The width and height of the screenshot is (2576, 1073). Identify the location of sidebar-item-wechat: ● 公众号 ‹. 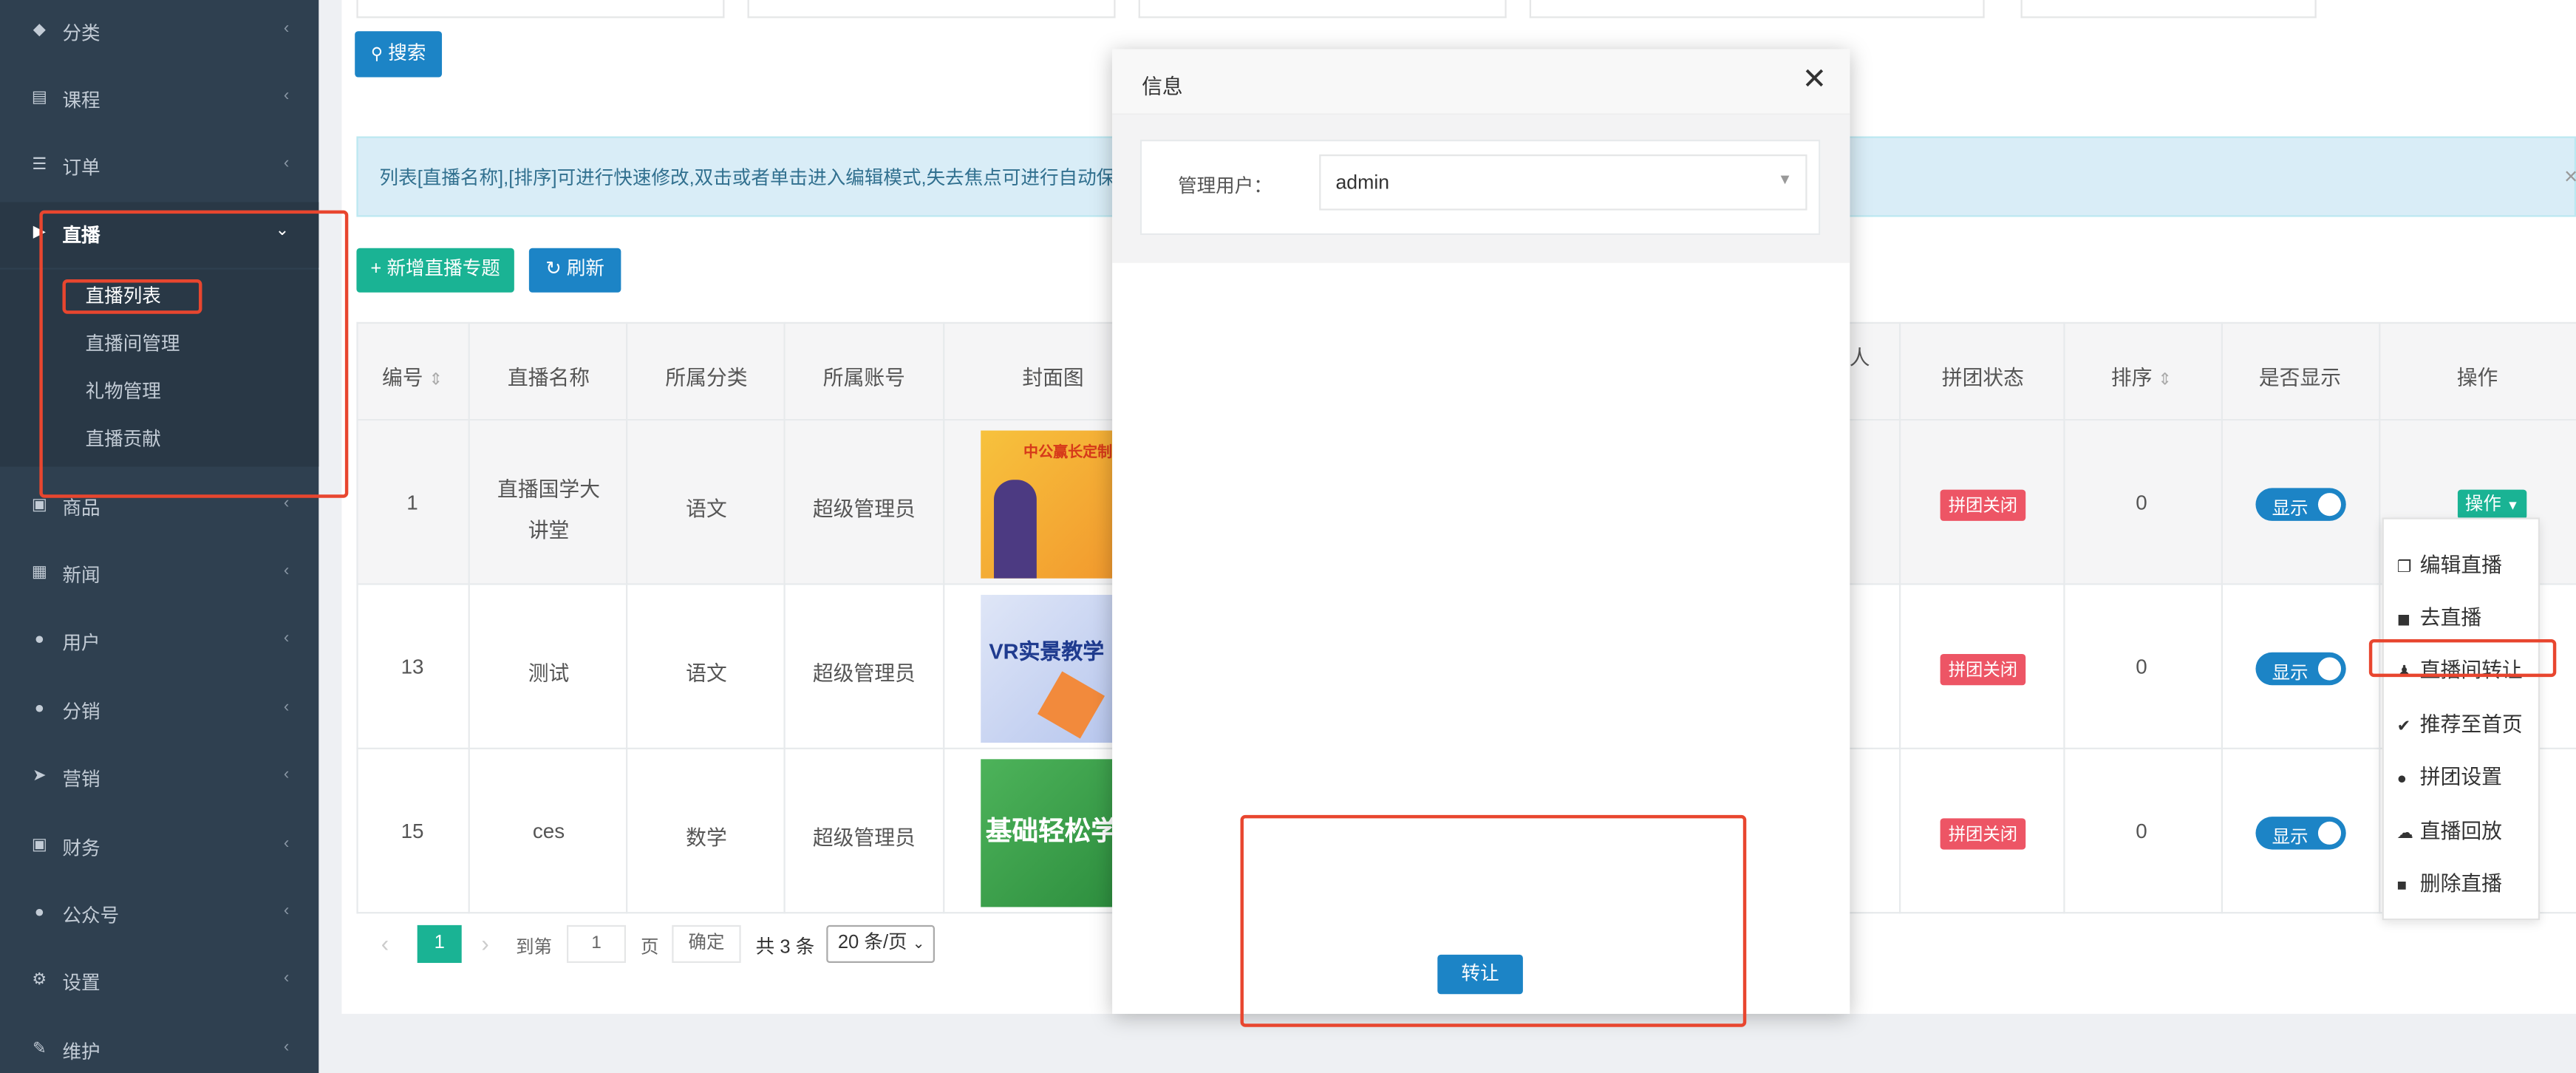
(159, 915).